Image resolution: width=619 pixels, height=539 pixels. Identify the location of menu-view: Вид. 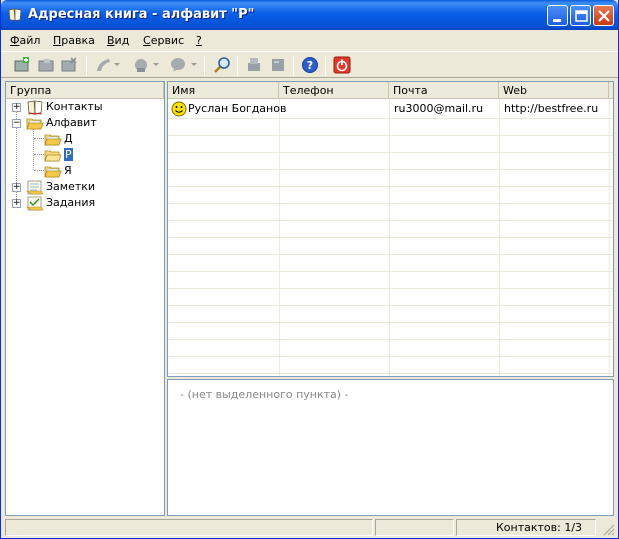
(118, 40).